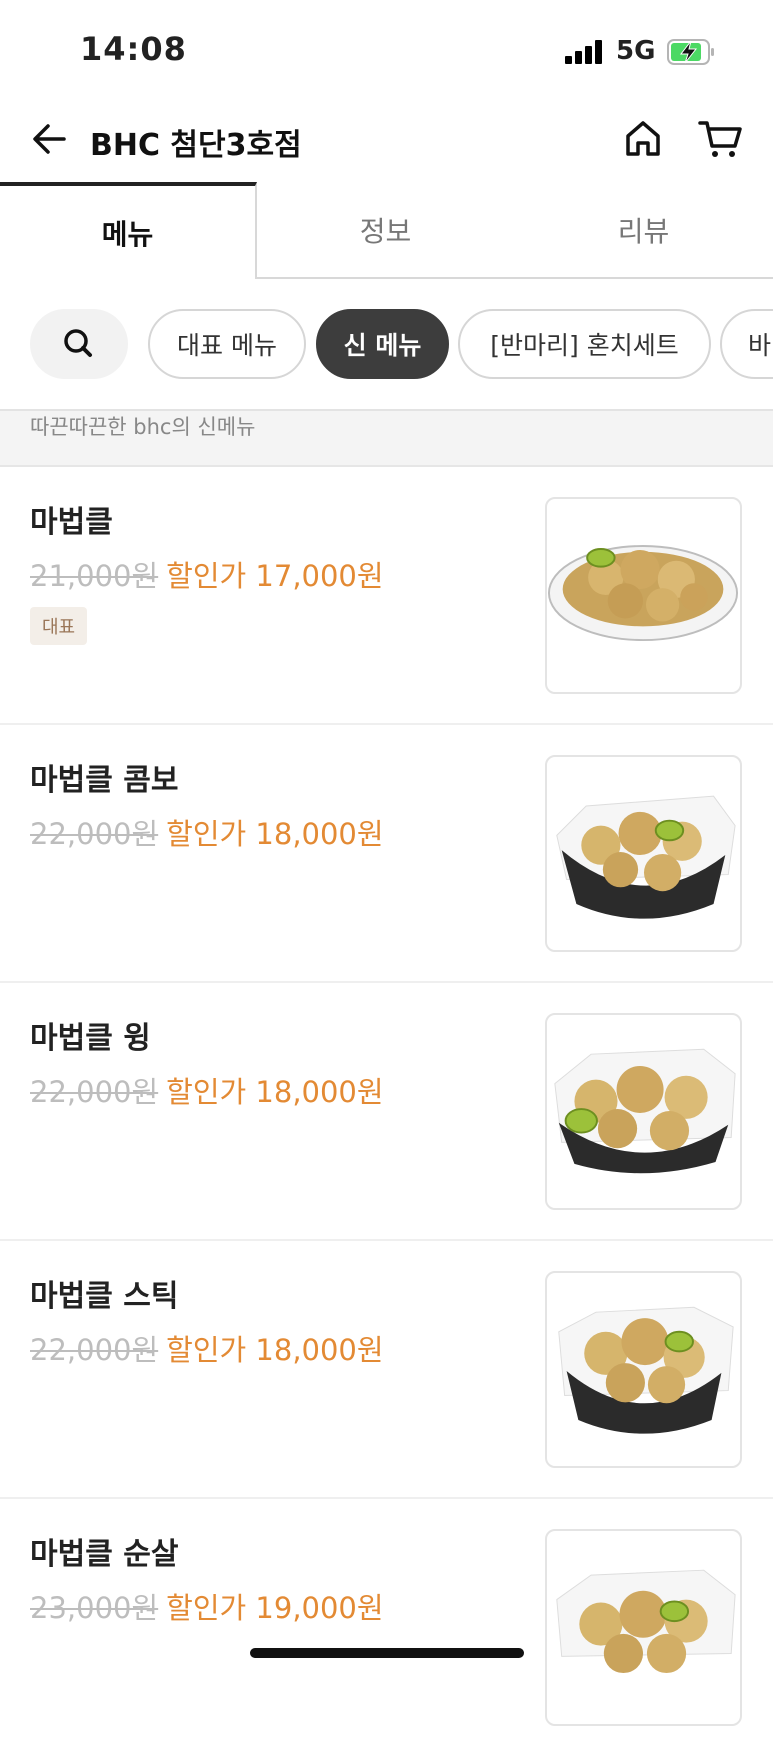 The height and width of the screenshot is (1757, 773). What do you see at coordinates (386, 50) in the screenshot?
I see `status-bar: 14:08 5G` at bounding box center [386, 50].